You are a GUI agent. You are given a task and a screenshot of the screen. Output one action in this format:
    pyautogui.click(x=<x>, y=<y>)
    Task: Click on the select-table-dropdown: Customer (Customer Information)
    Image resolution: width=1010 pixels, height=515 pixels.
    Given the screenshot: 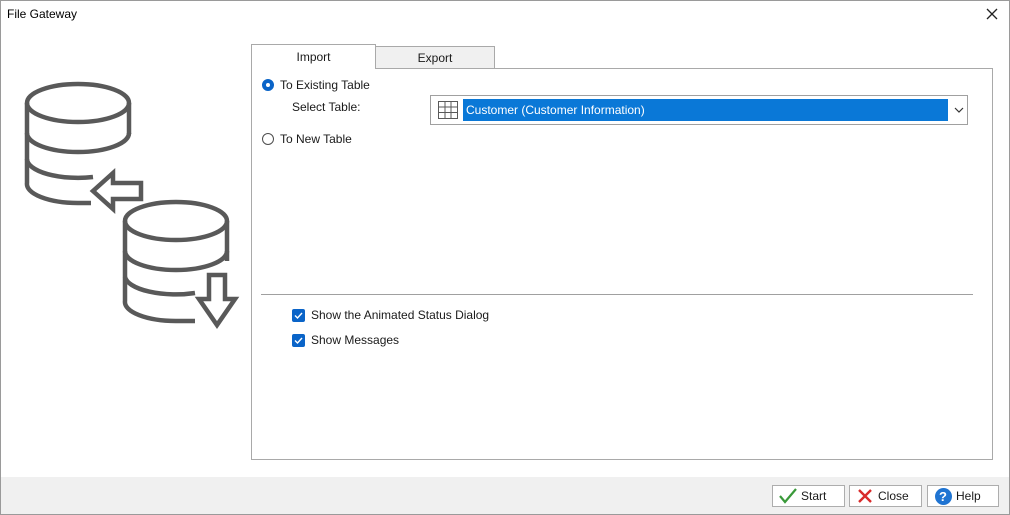 What is the action you would take?
    pyautogui.click(x=699, y=110)
    